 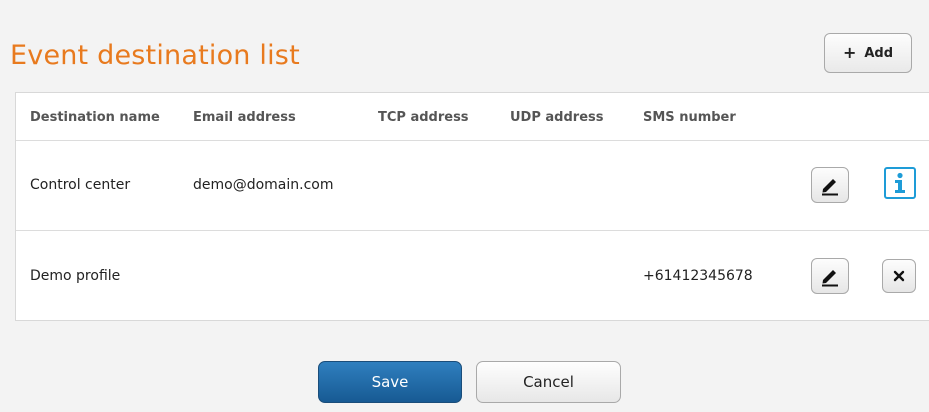 What do you see at coordinates (80, 185) in the screenshot?
I see `cell-destination-name: Control center` at bounding box center [80, 185].